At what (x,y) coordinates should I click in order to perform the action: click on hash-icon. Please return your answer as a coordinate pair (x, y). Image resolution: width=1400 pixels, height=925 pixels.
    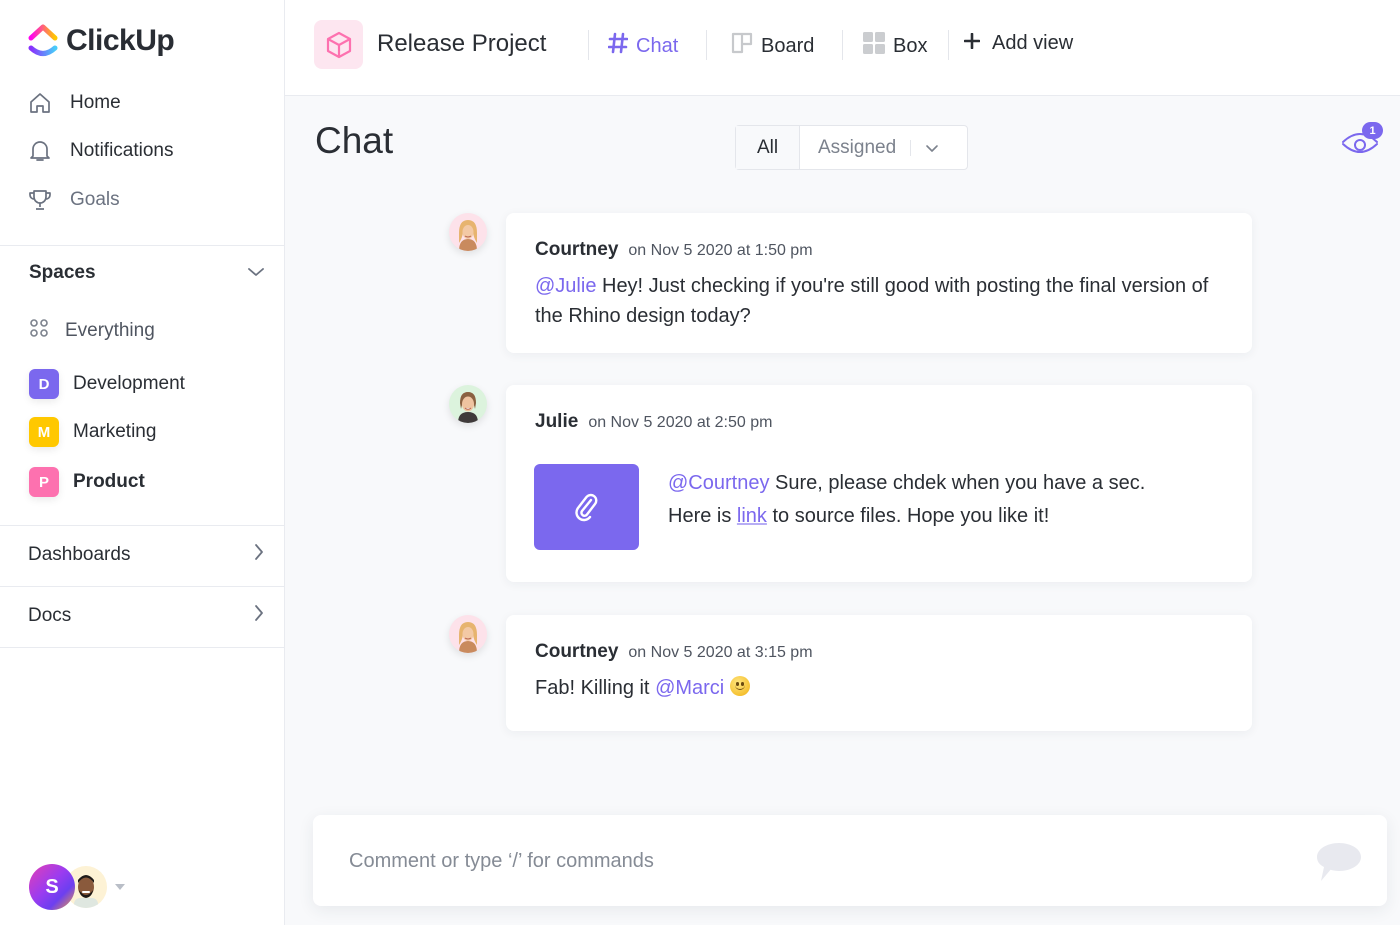
    Looking at the image, I should click on (618, 46).